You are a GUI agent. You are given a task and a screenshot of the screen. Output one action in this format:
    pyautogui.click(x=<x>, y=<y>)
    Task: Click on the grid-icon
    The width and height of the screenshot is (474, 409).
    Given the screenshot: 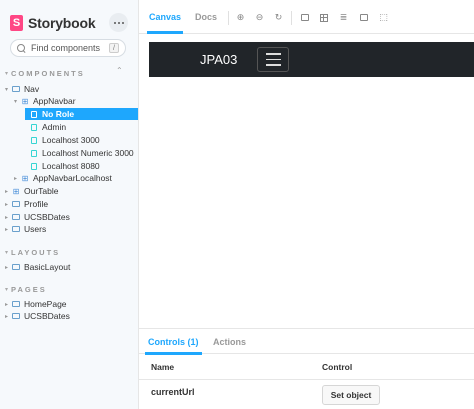 What is the action you would take?
    pyautogui.click(x=323, y=17)
    